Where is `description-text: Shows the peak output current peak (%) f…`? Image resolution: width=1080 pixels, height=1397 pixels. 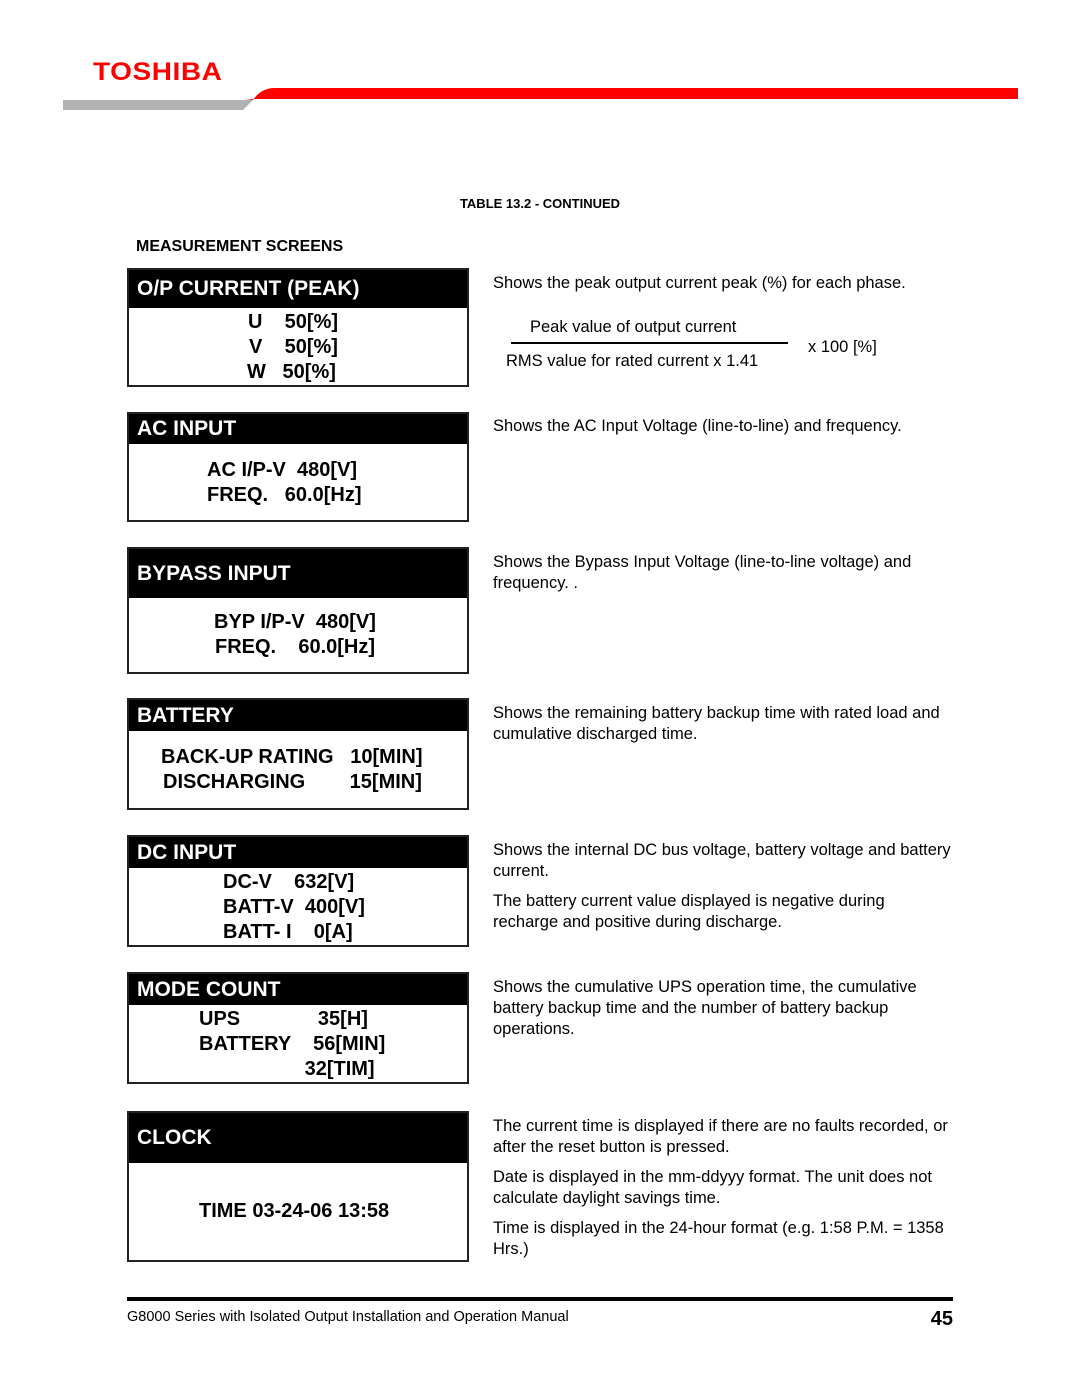
description-text: Shows the peak output current peak (%) f… is located at coordinates (699, 283).